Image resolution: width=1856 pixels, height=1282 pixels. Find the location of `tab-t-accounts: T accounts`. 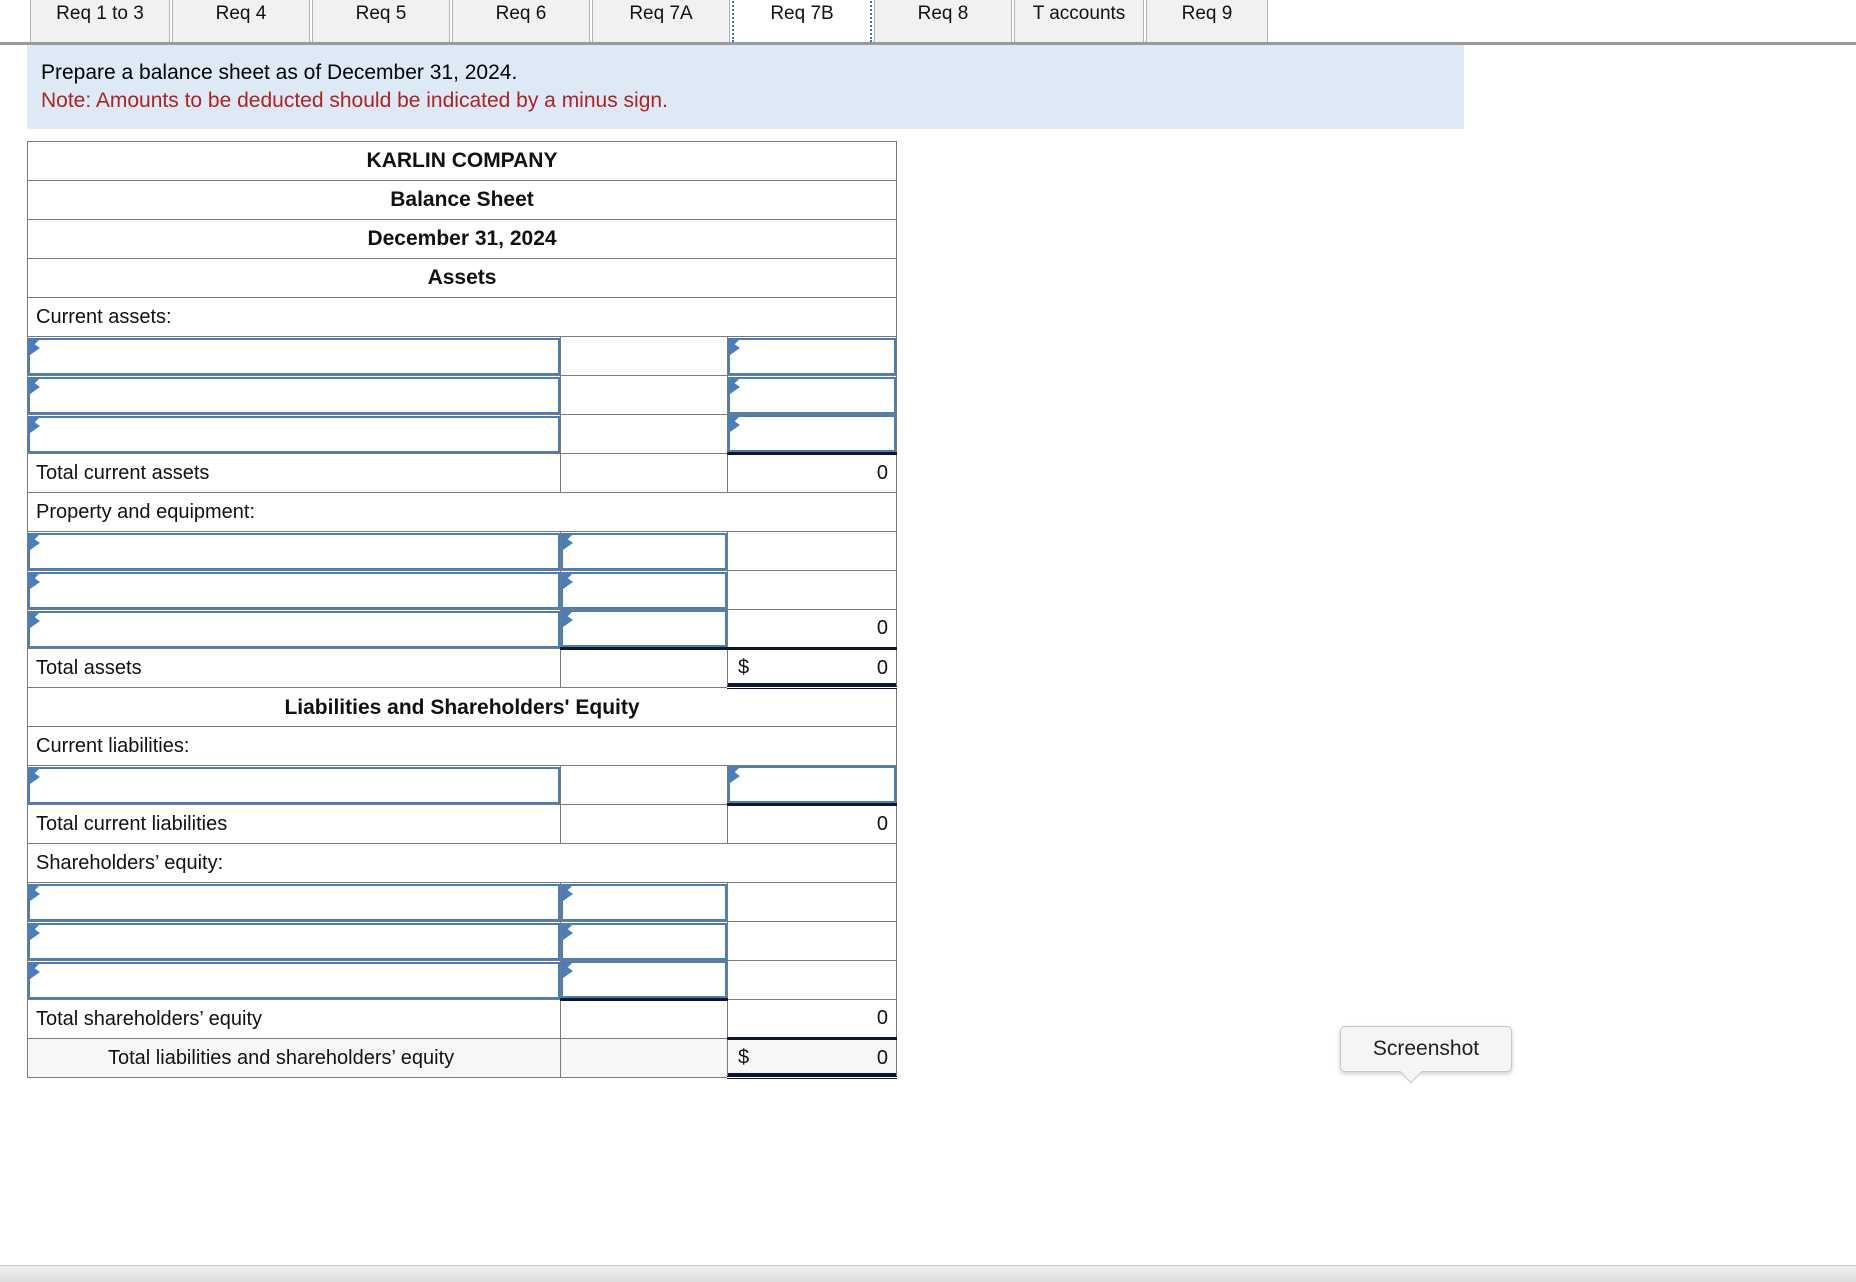

tab-t-accounts: T accounts is located at coordinates (1079, 21).